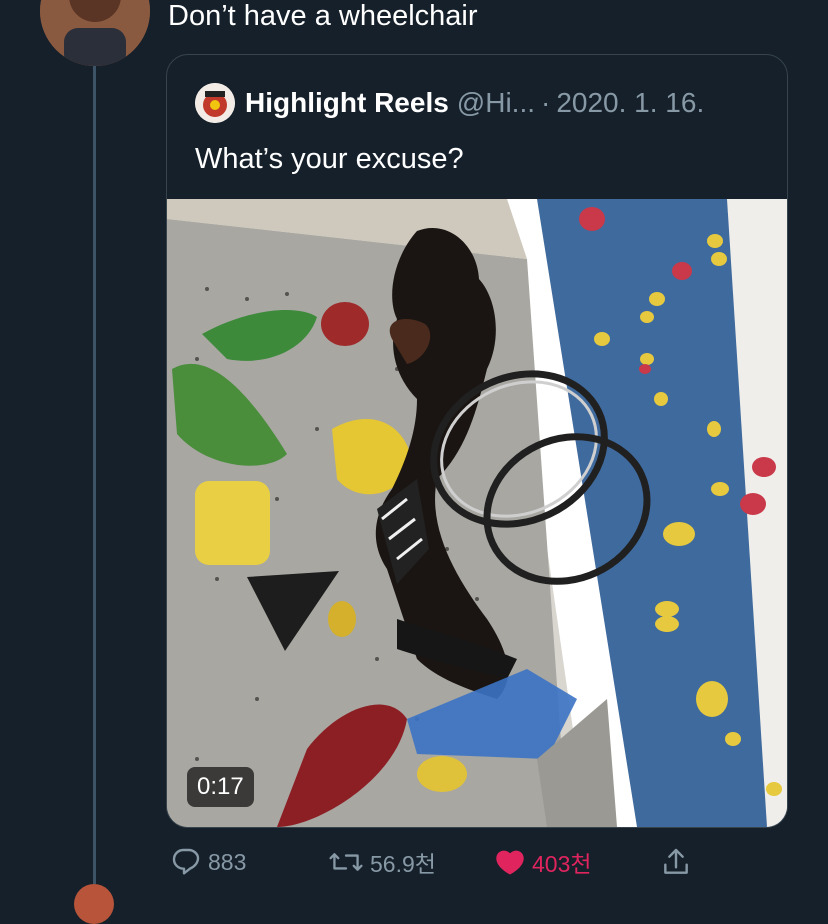 The height and width of the screenshot is (924, 828). I want to click on quoted-tweet-date: 2020. 1. 16., so click(630, 103).